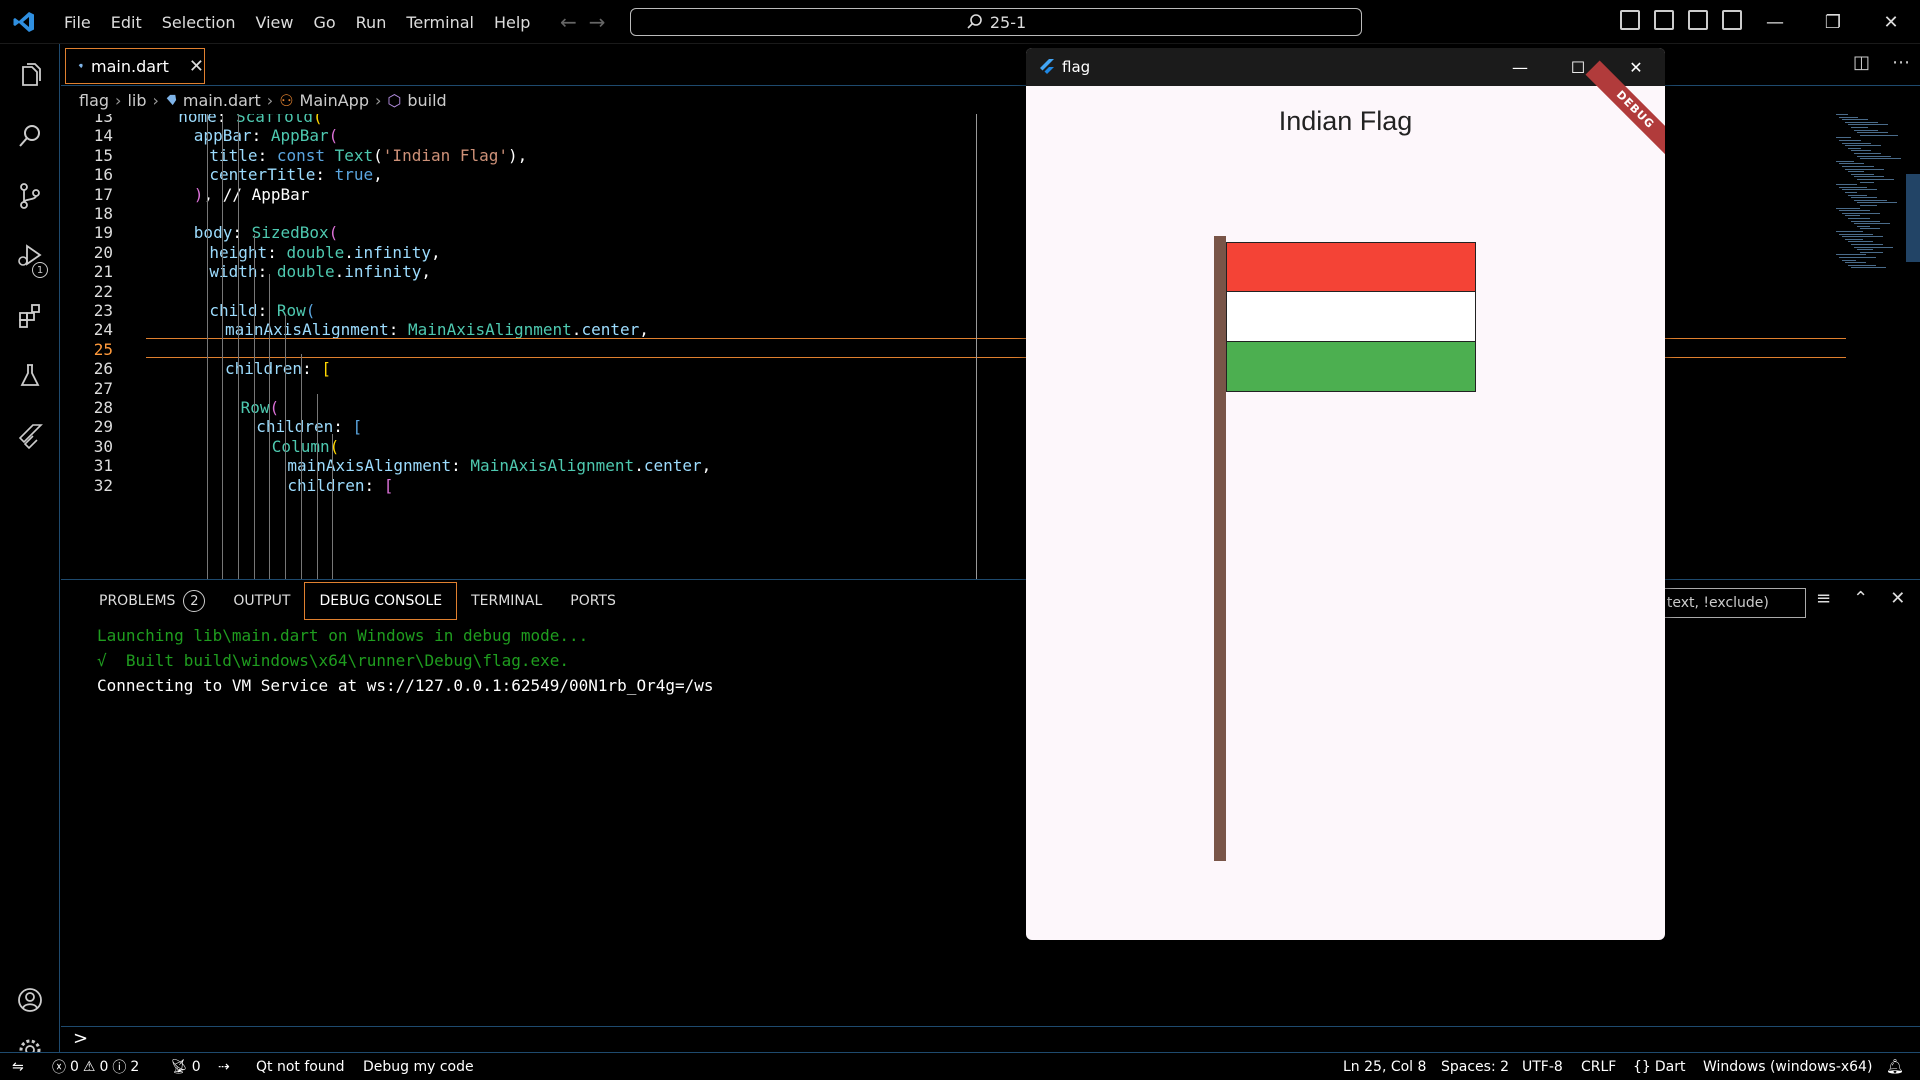  Describe the element at coordinates (1598, 1066) in the screenshot. I see `eol-status: CRLF` at that location.